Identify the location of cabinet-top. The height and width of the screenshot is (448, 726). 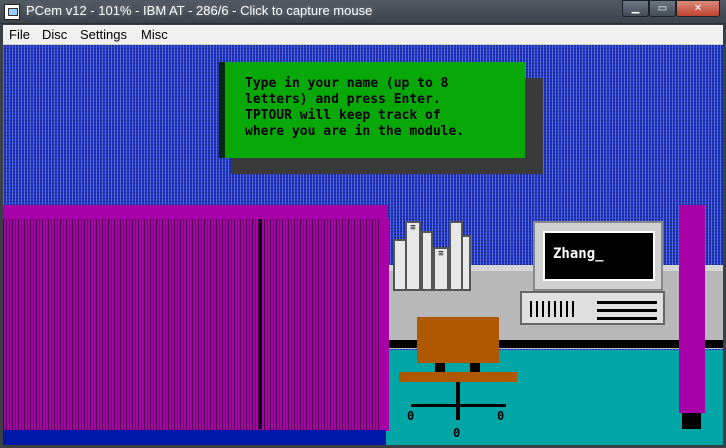
(195, 212).